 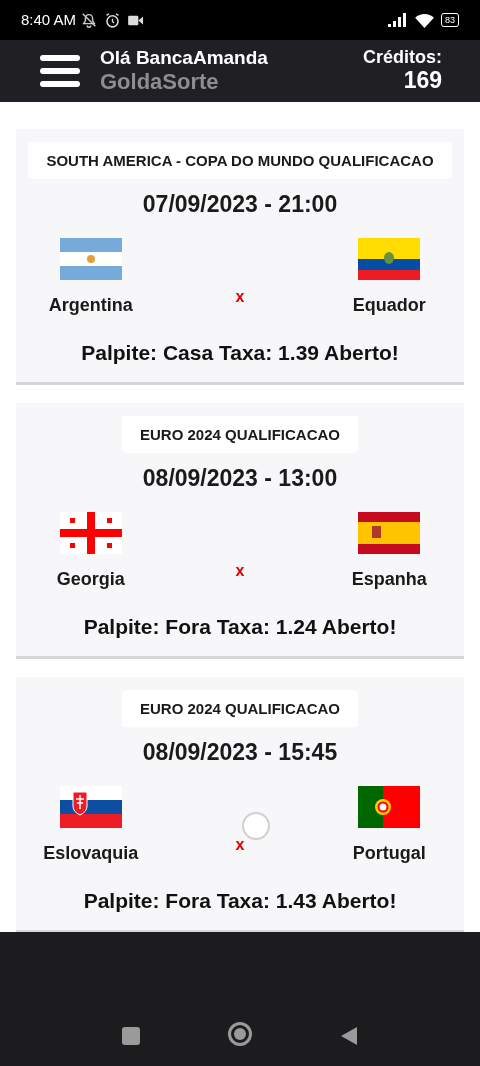 I want to click on greeting-text: Olá BancaAmanda, so click(x=184, y=58).